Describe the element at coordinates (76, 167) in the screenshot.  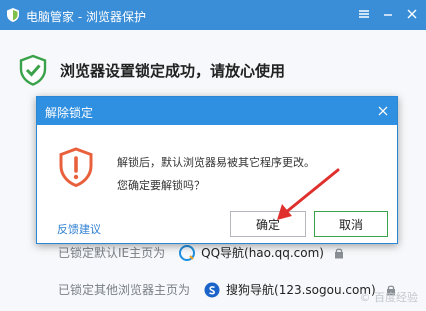
I see `warning-shield-icon` at that location.